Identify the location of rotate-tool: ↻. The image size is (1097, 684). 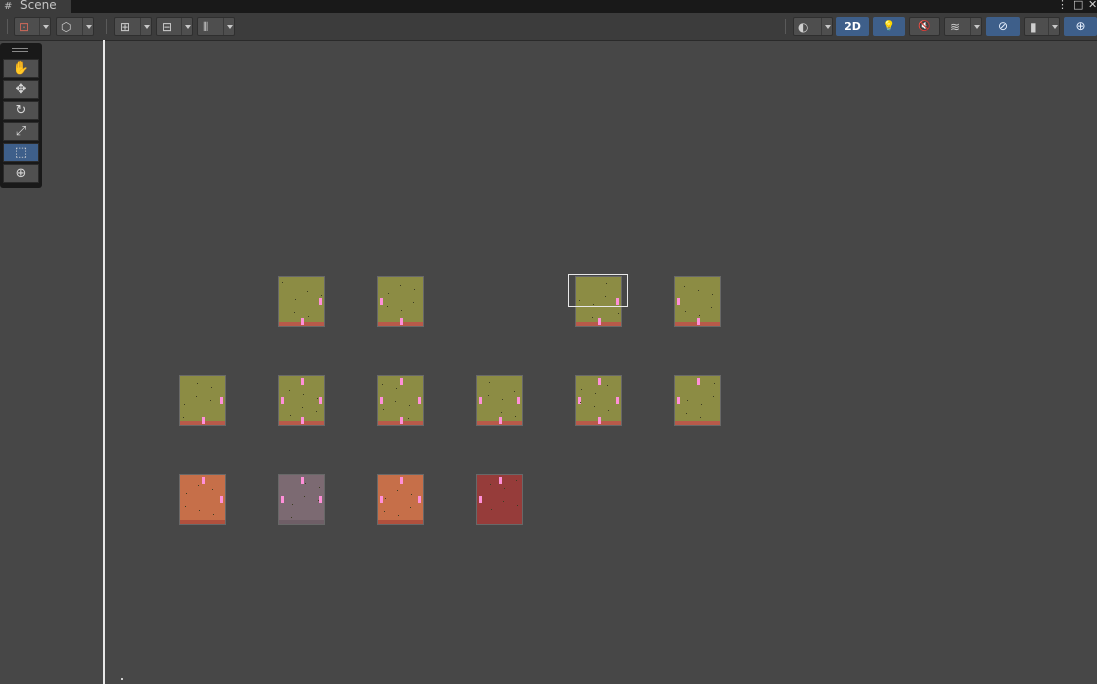
(21, 110).